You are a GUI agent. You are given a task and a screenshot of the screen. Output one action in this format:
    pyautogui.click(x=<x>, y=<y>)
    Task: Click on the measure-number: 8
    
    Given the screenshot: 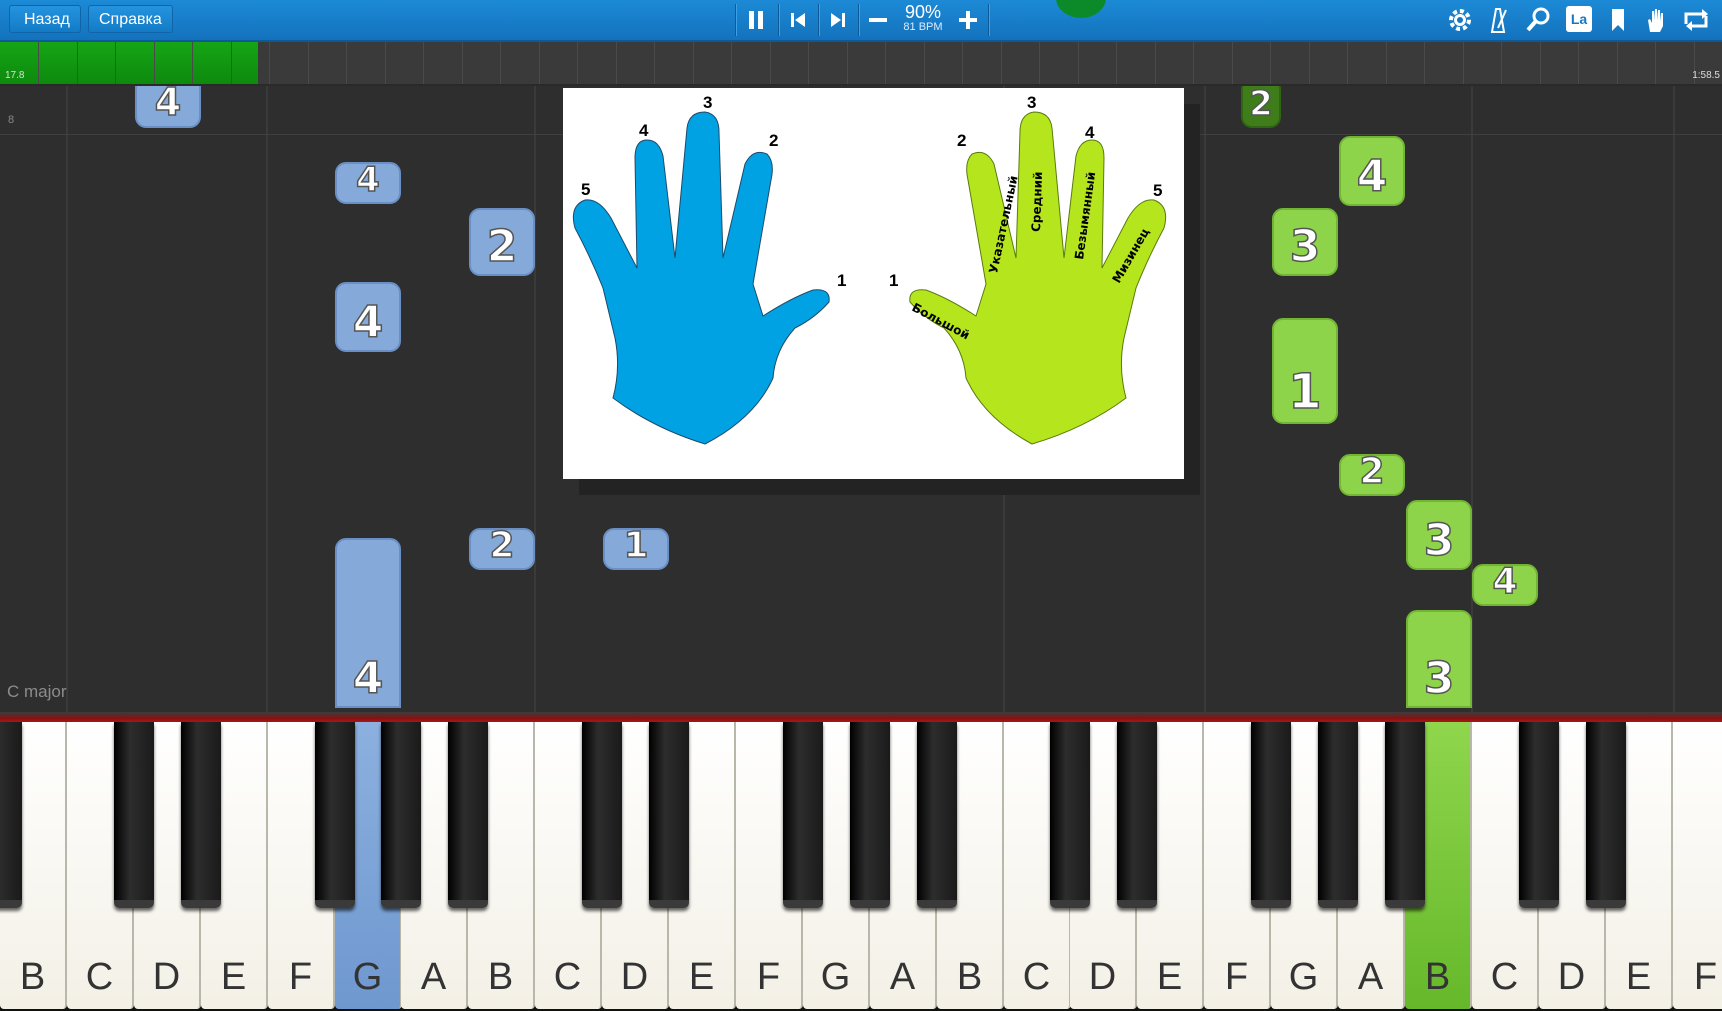 What is the action you would take?
    pyautogui.click(x=11, y=120)
    